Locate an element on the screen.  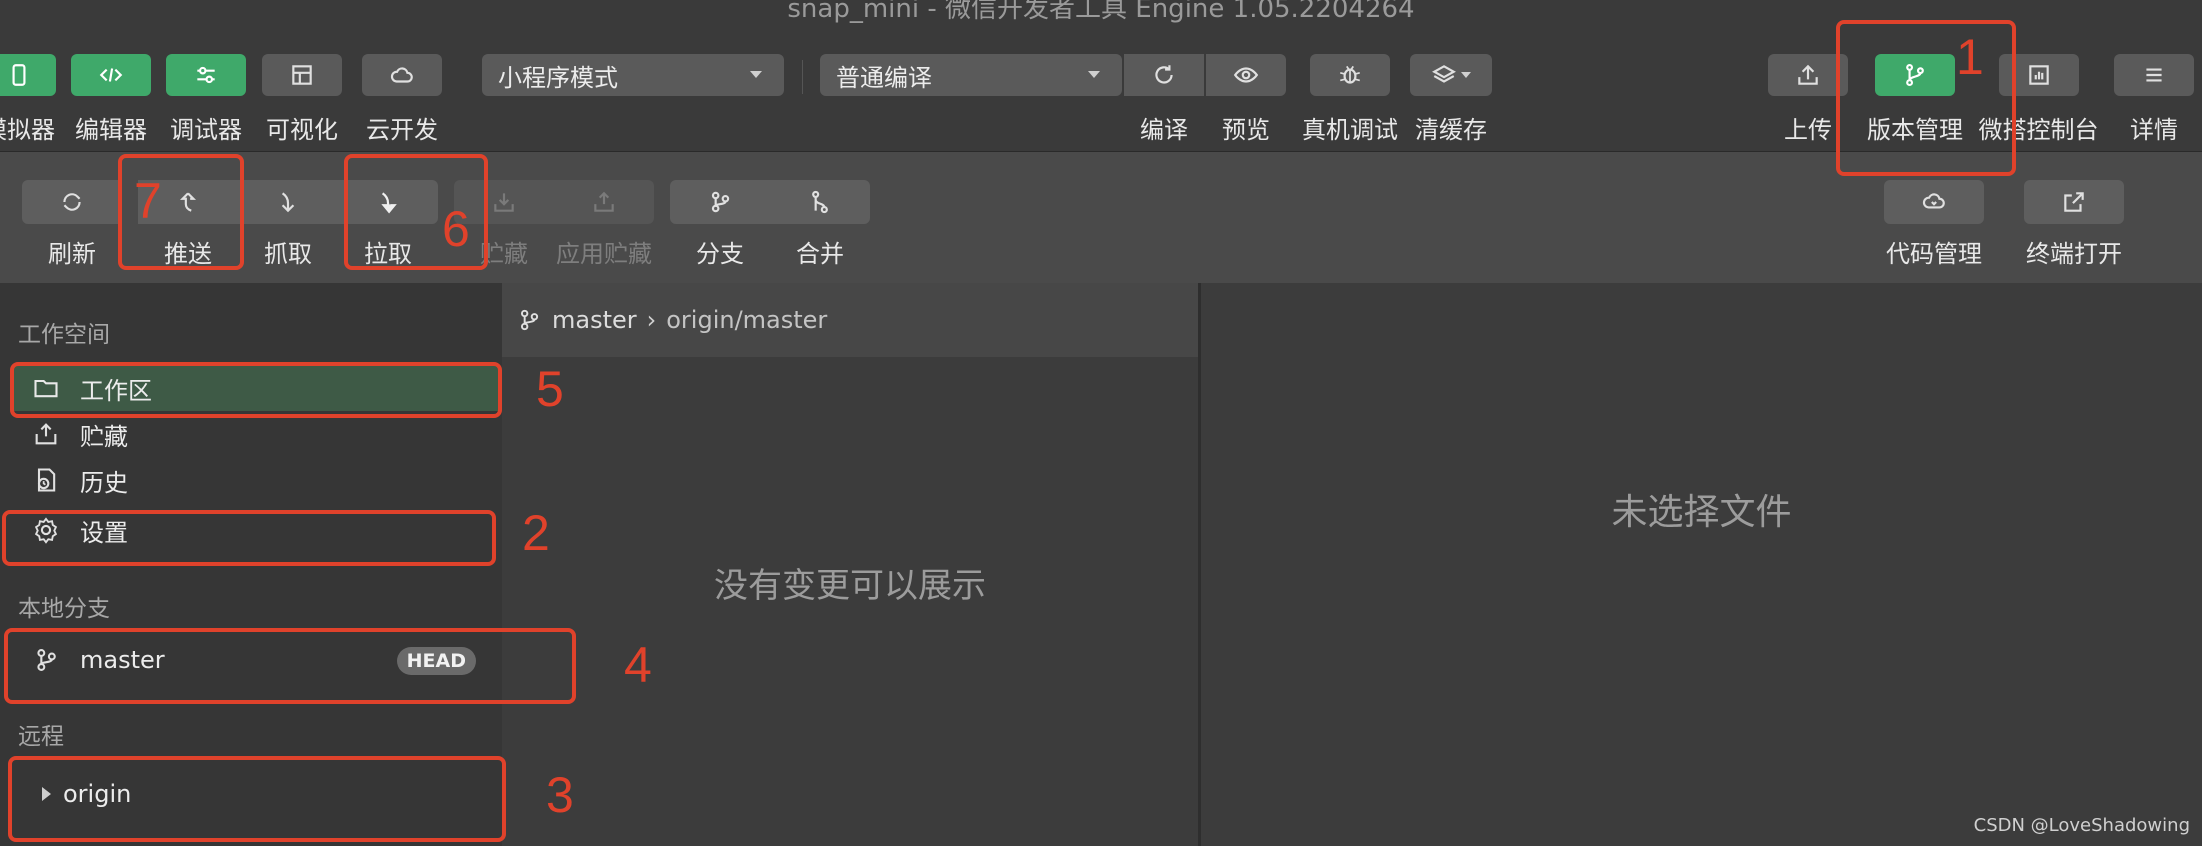
refresh-button: 刷新 is located at coordinates (72, 224).